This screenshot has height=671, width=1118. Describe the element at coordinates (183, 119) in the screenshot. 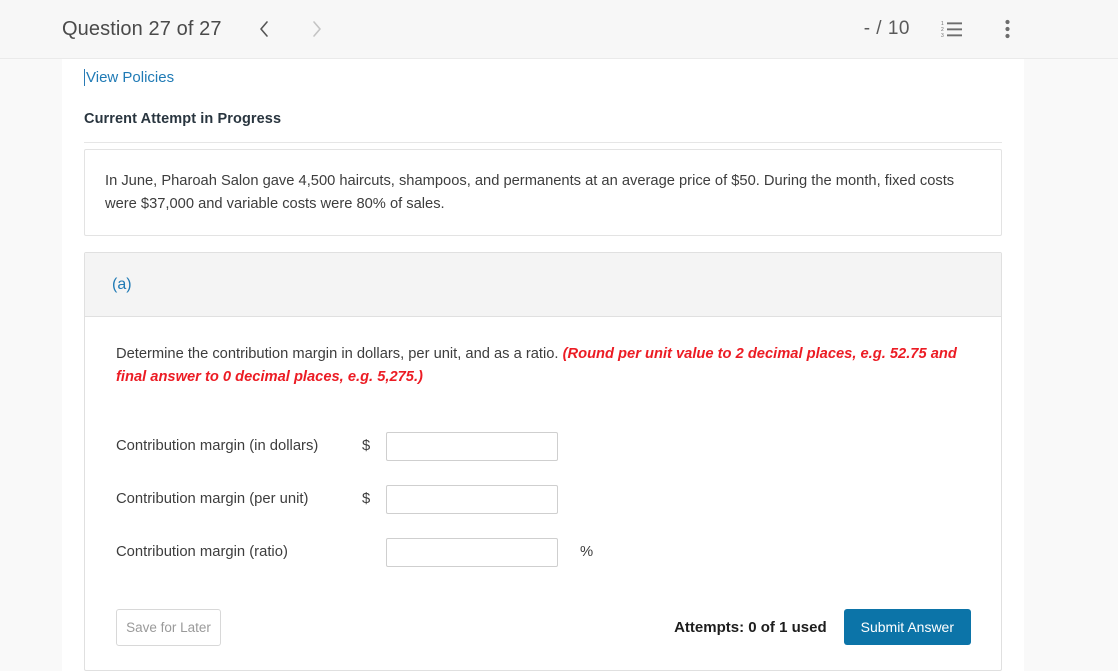

I see `current-attempt-heading: Current Attempt in Progress` at that location.